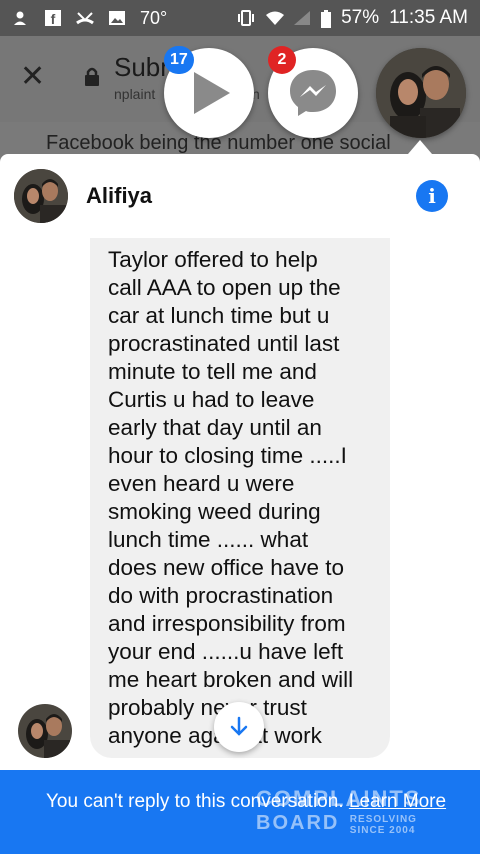 This screenshot has height=854, width=480. Describe the element at coordinates (326, 19) in the screenshot. I see `battery-icon` at that location.